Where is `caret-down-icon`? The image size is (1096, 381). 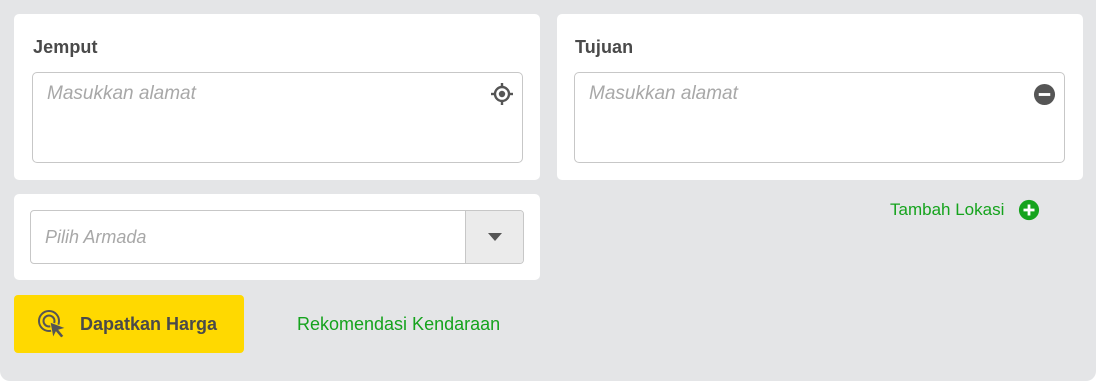 caret-down-icon is located at coordinates (494, 237).